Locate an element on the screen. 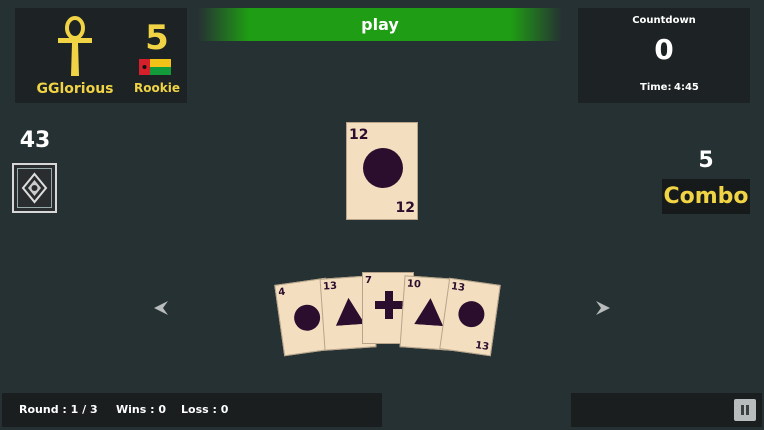  player-panel: GGlorious 5 Rookie is located at coordinates (101, 55).